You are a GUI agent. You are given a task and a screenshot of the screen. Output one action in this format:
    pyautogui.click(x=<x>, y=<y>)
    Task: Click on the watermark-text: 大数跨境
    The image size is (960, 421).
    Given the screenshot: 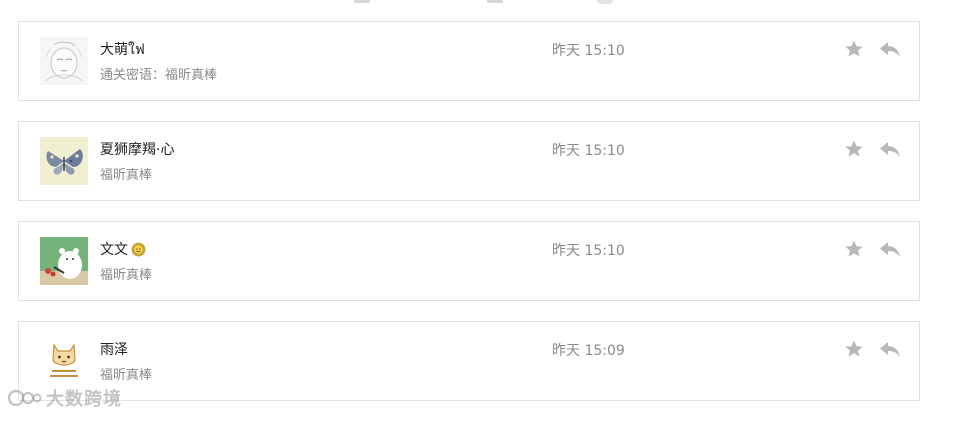 What is the action you would take?
    pyautogui.click(x=84, y=399)
    